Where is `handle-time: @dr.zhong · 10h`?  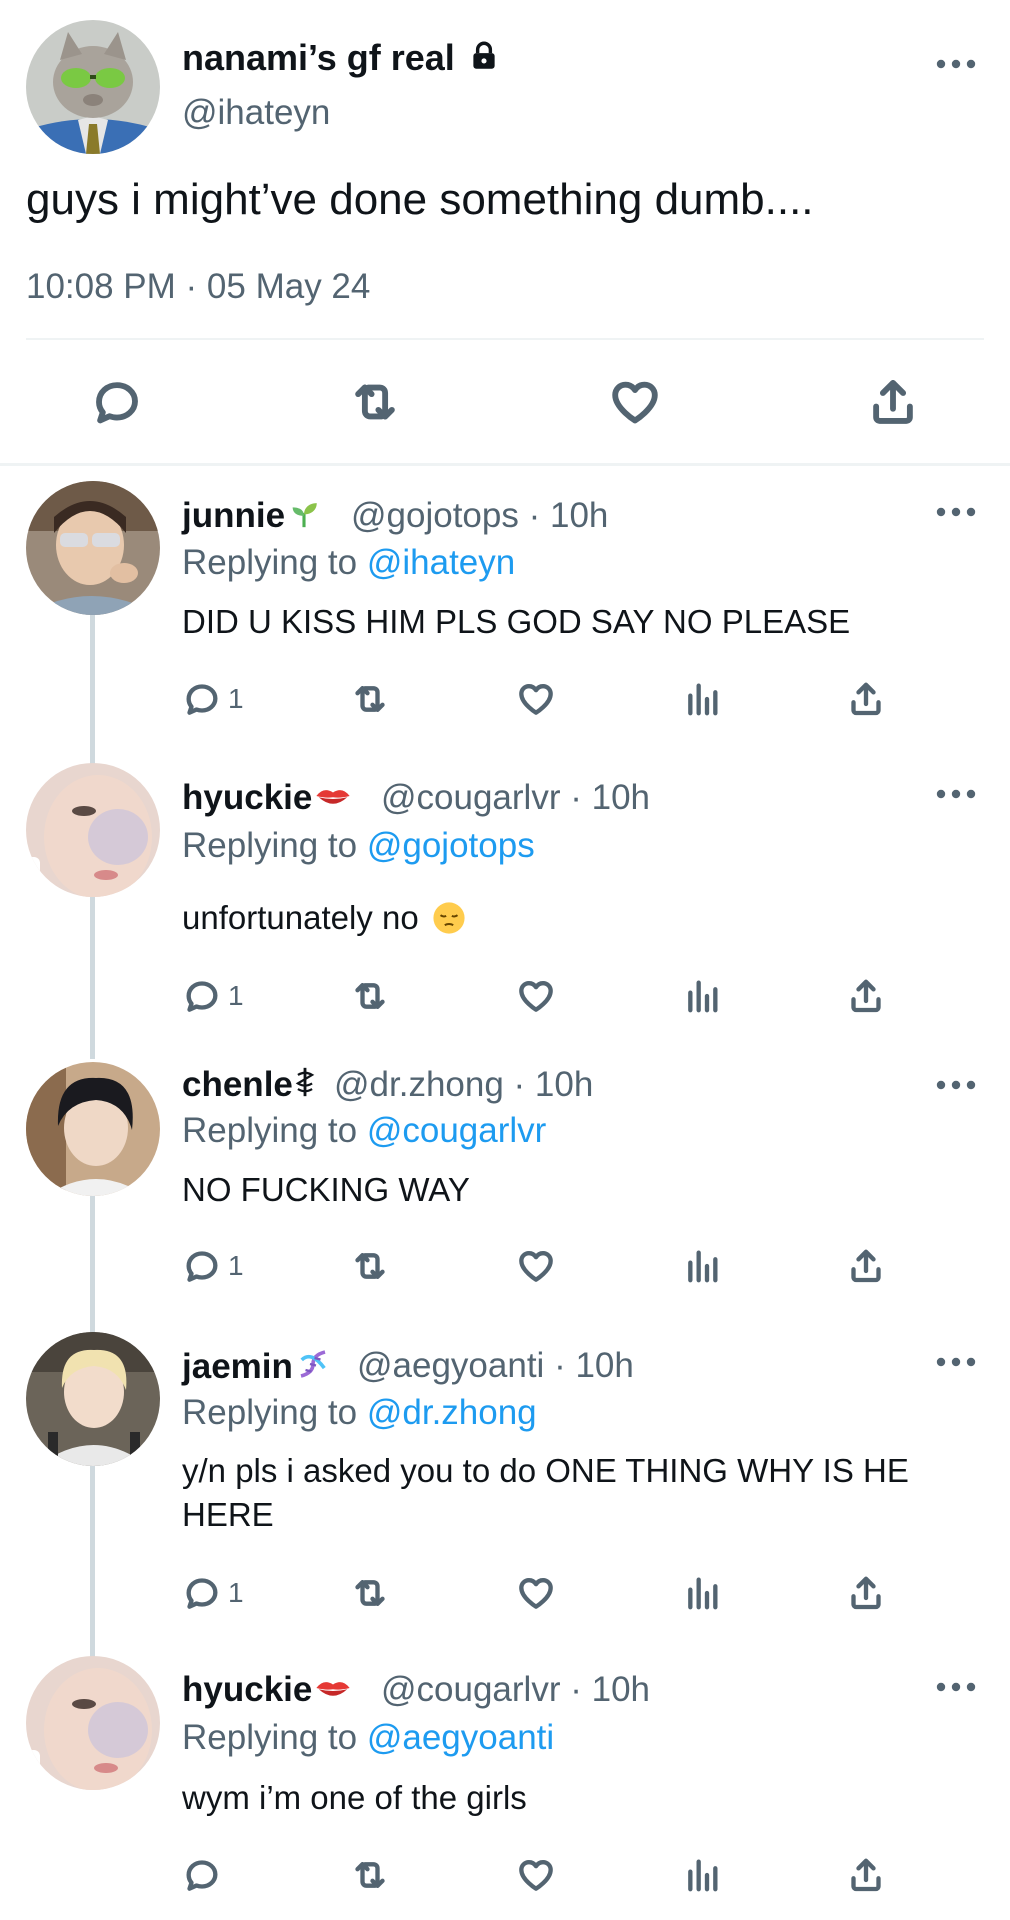
handle-time: @dr.zhong · 10h is located at coordinates (463, 1085).